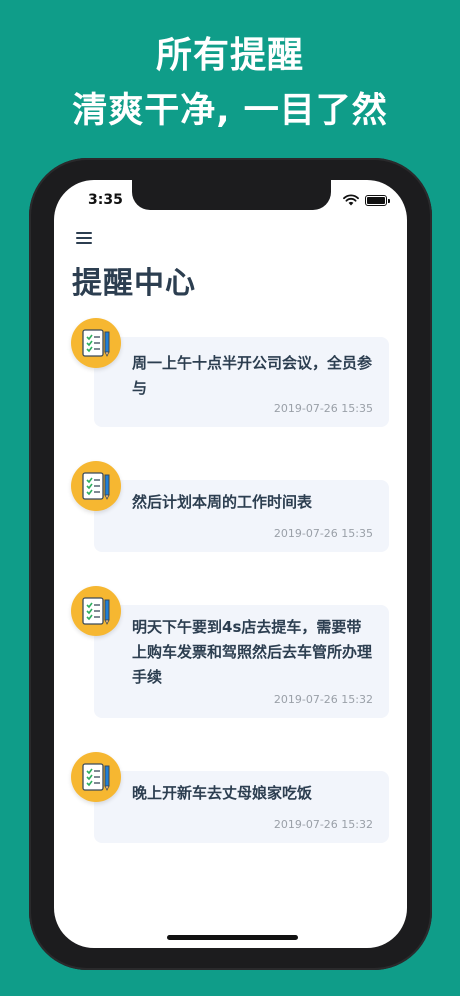  What do you see at coordinates (232, 937) in the screenshot?
I see `home-indicator` at bounding box center [232, 937].